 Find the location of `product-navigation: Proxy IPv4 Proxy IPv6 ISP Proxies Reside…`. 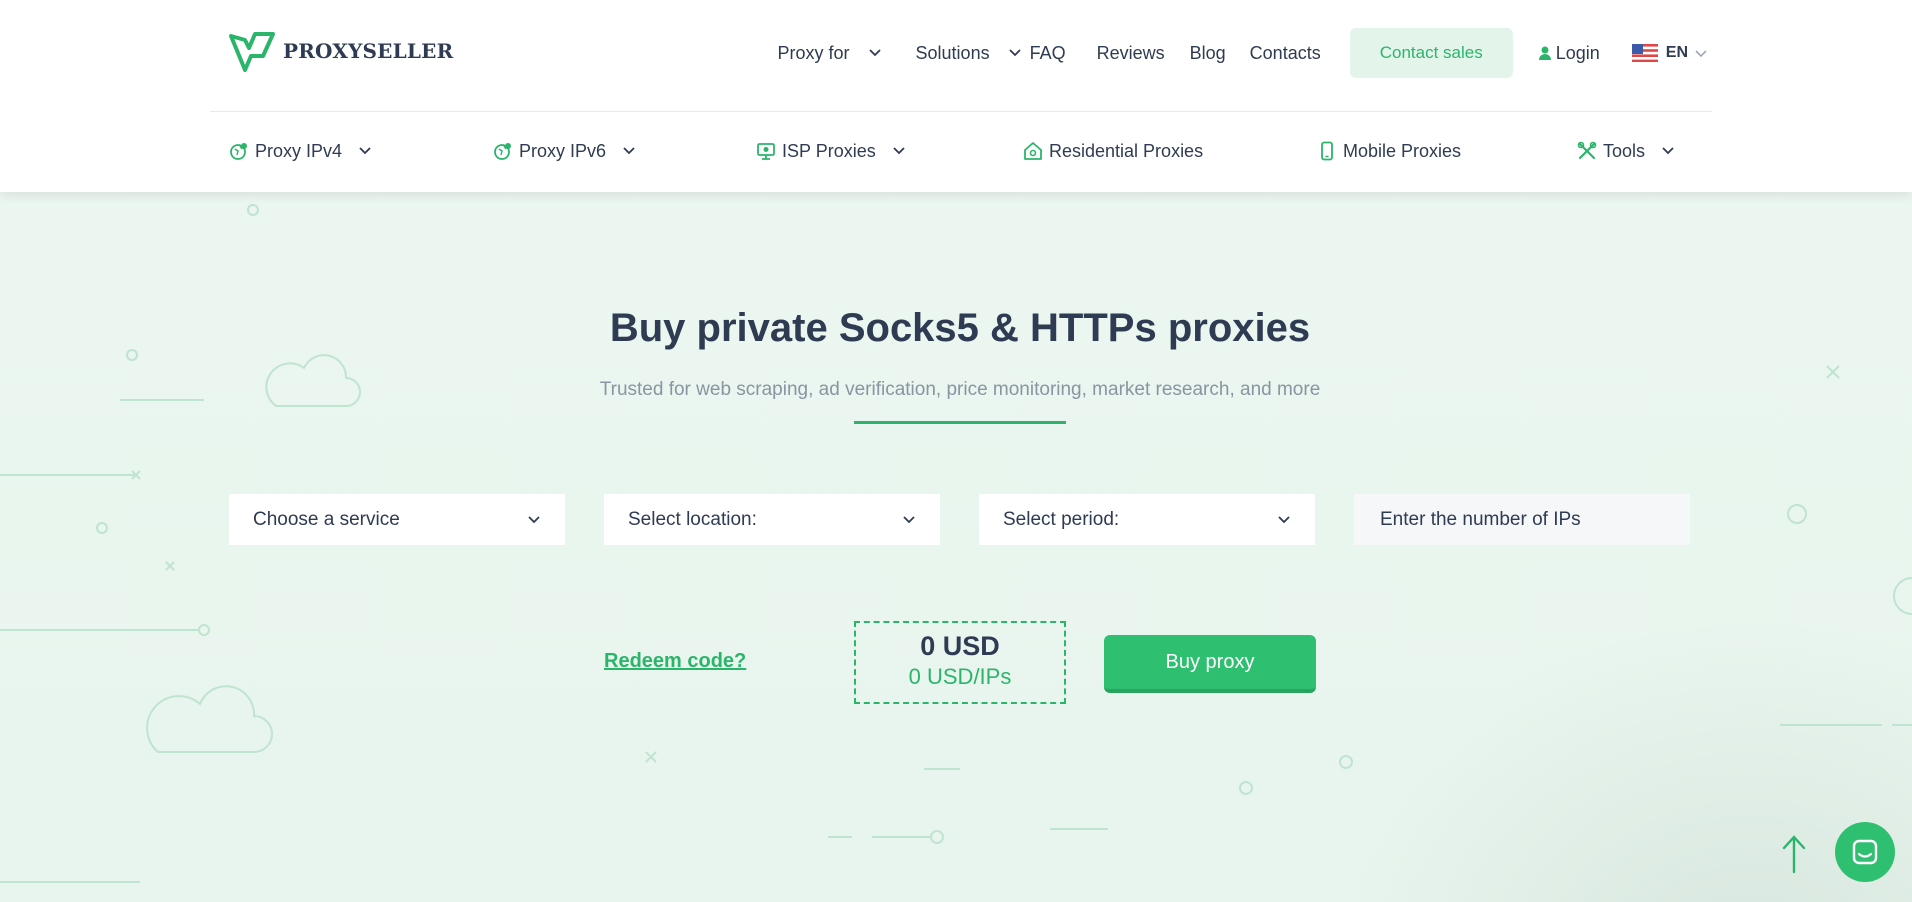

product-navigation: Proxy IPv4 Proxy IPv6 ISP Proxies Reside… is located at coordinates (954, 151).